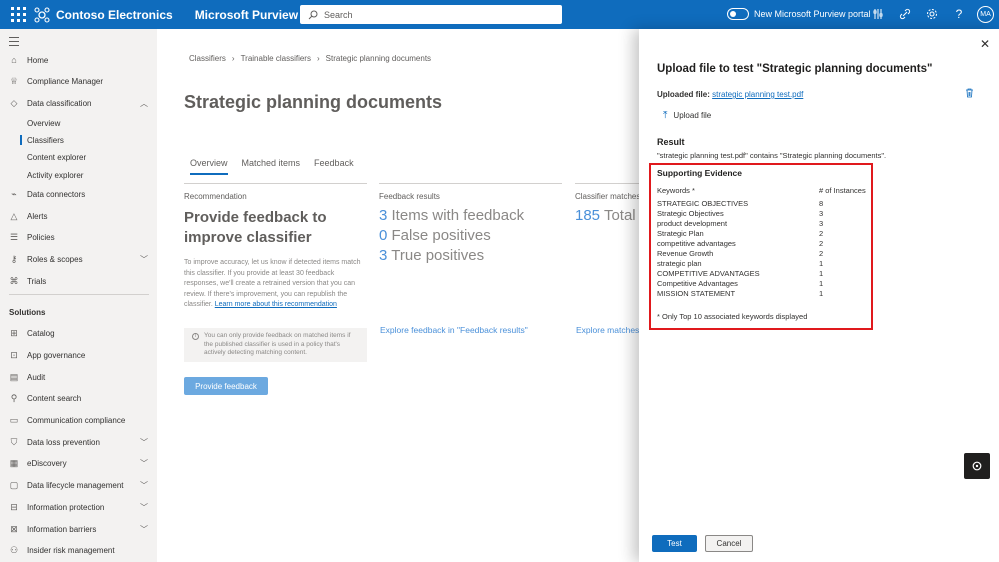 This screenshot has height=562, width=999. I want to click on new-portal-toggle: New Microsoft Purview portal, so click(799, 14).